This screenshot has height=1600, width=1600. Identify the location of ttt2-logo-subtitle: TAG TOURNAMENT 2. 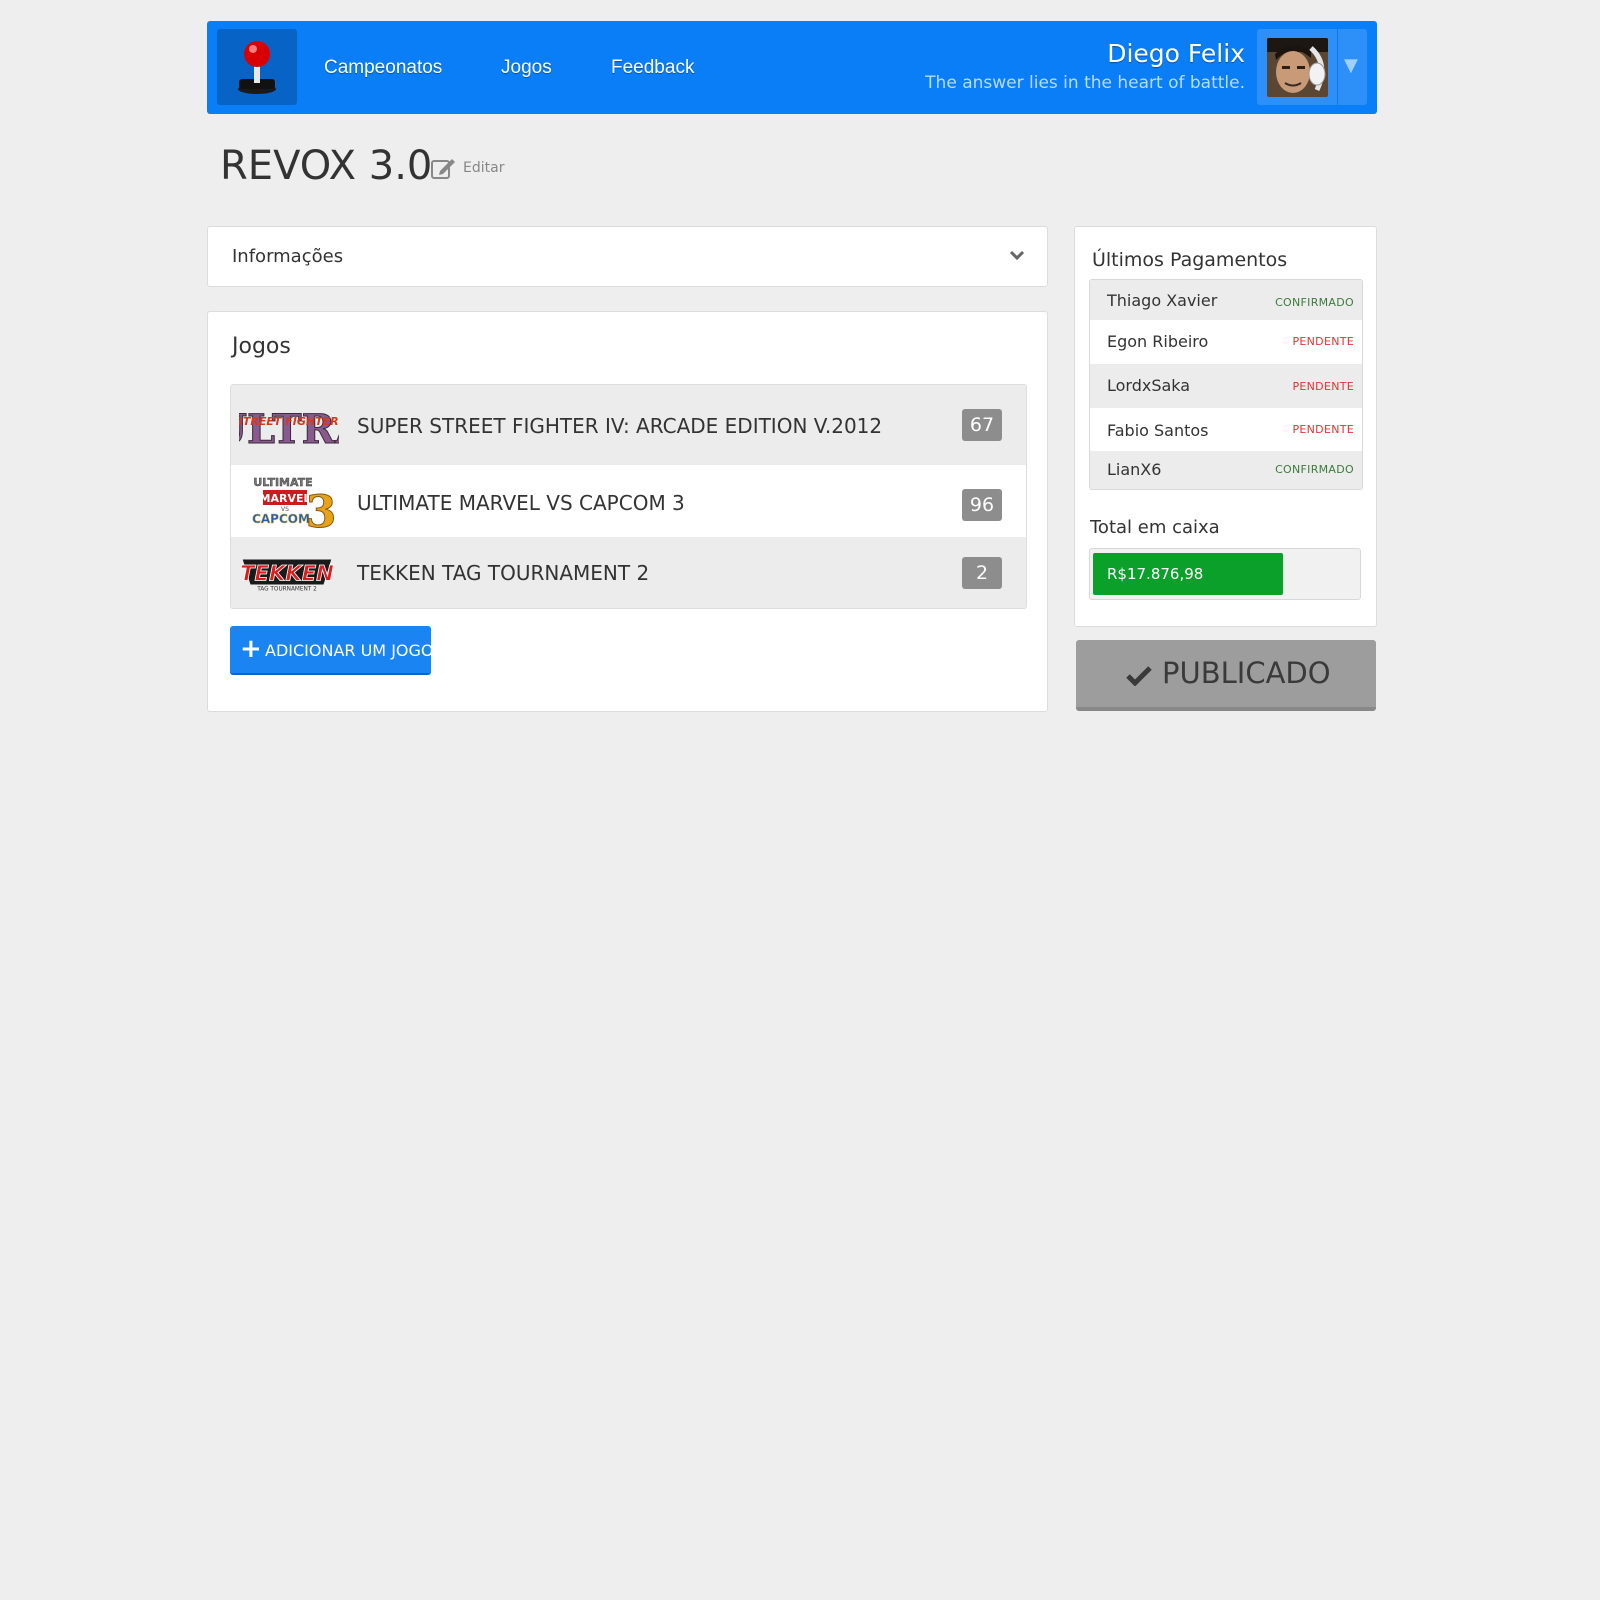
(286, 589).